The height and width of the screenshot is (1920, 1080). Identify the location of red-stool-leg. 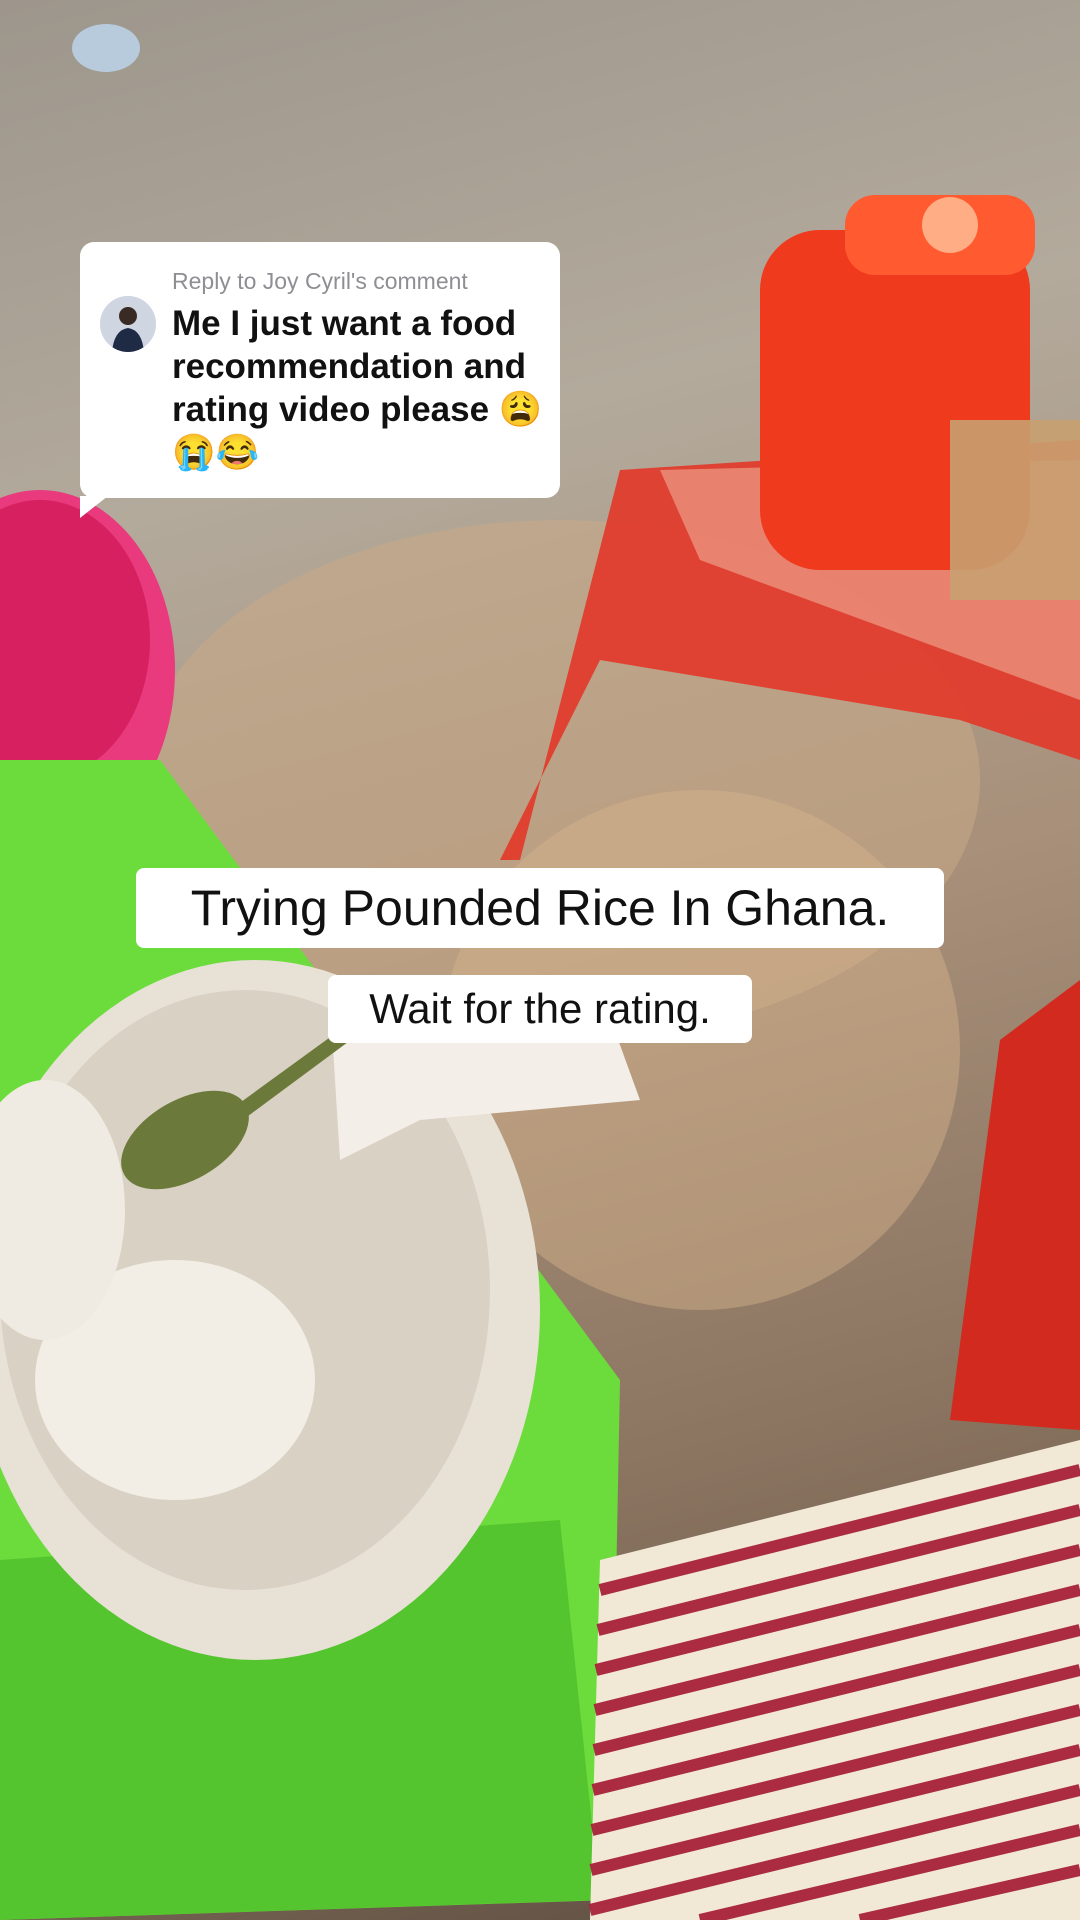
(1015, 1205).